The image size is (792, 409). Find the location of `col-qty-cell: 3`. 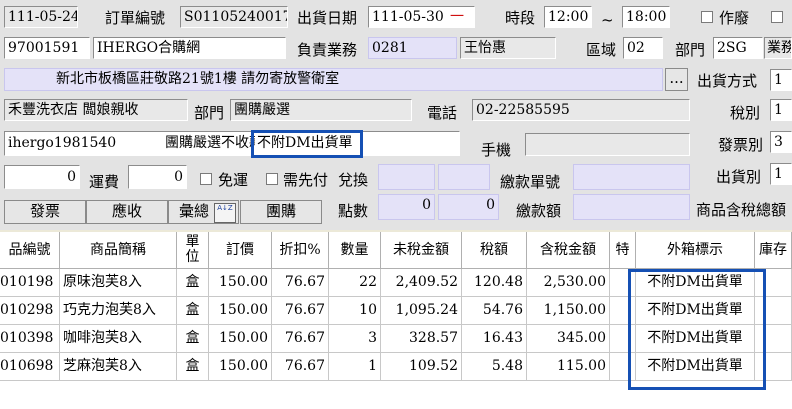

col-qty-cell: 3 is located at coordinates (355, 339).